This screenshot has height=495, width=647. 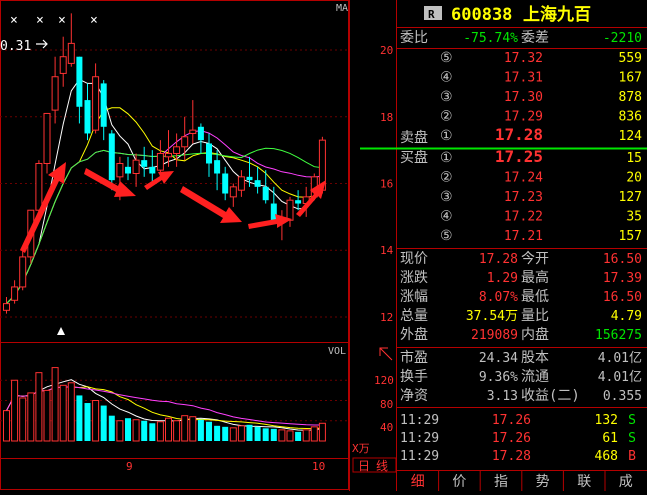 I want to click on panel-tab-label: 指, so click(x=501, y=482).